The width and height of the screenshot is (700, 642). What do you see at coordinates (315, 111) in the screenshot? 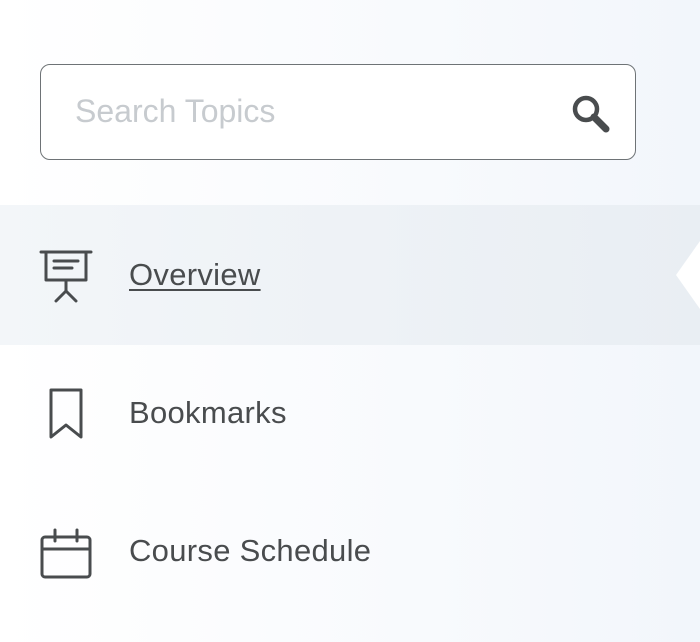
I see `search-input` at bounding box center [315, 111].